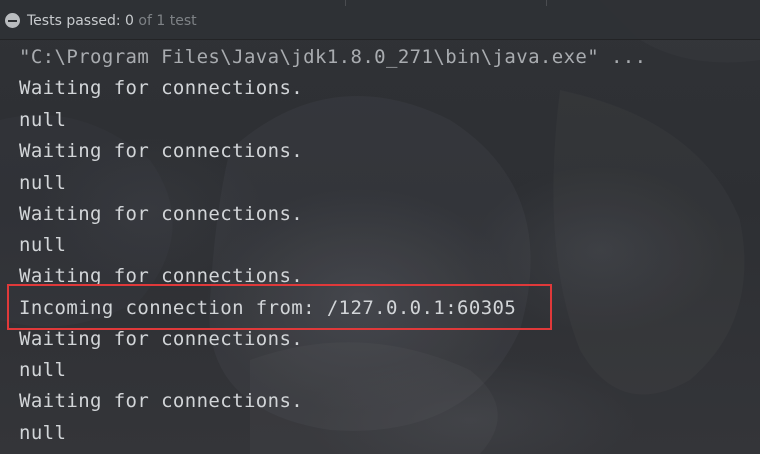 This screenshot has height=454, width=760. What do you see at coordinates (165, 21) in the screenshot?
I see `test-total-text: of 1 test` at bounding box center [165, 21].